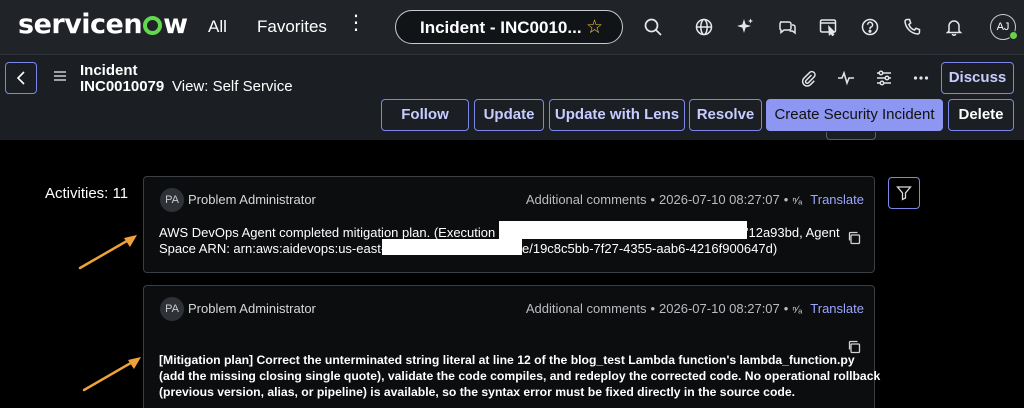 This screenshot has height=408, width=1024. Describe the element at coordinates (87, 193) in the screenshot. I see `activities-count: Activities: 11` at that location.